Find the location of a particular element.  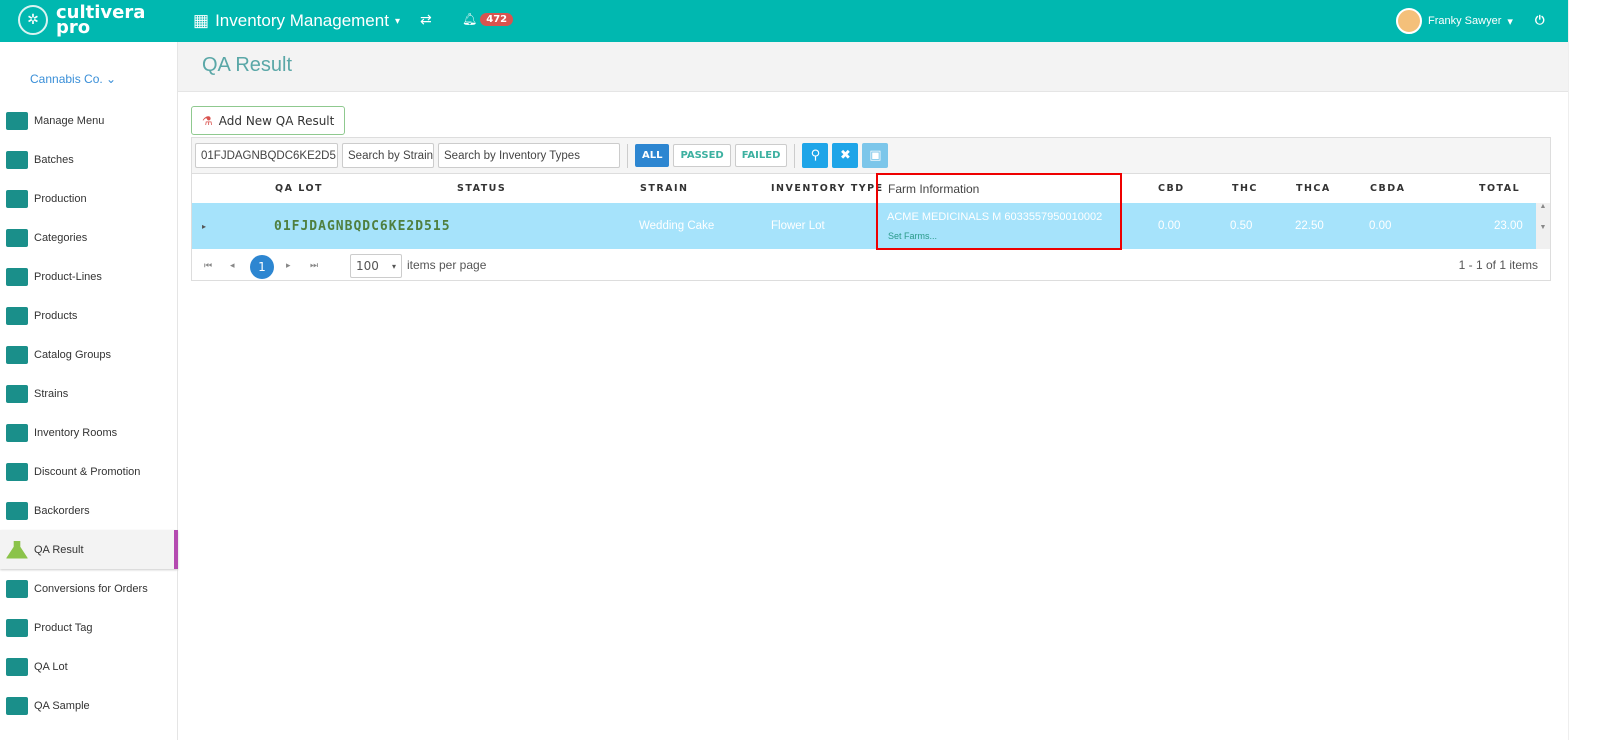

cbd-cell: 0.00 is located at coordinates (1169, 226).